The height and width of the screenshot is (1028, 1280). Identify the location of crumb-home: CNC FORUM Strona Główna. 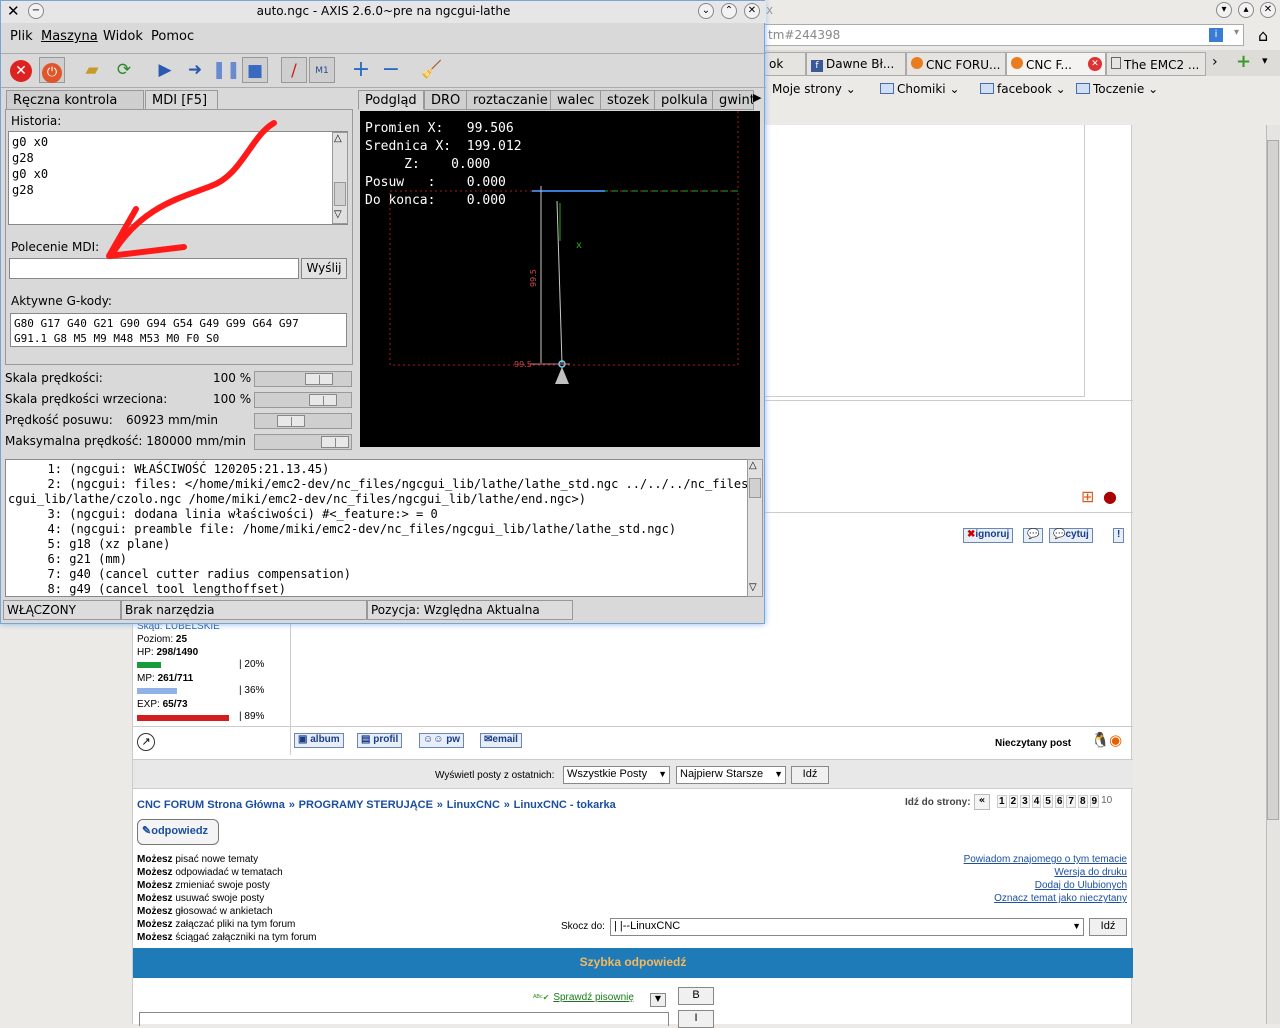
(211, 805).